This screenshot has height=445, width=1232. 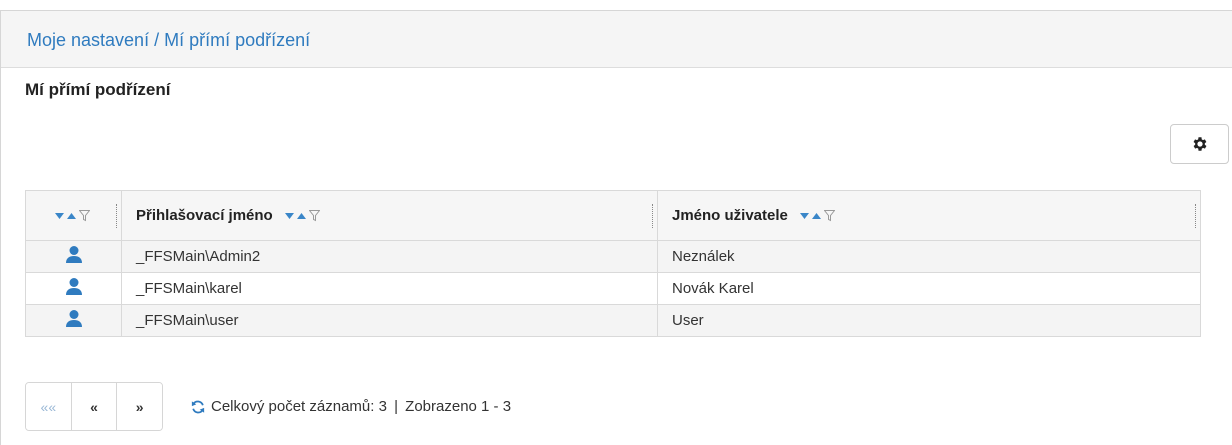 I want to click on login-cell: _FFSMain\karel, so click(x=389, y=288).